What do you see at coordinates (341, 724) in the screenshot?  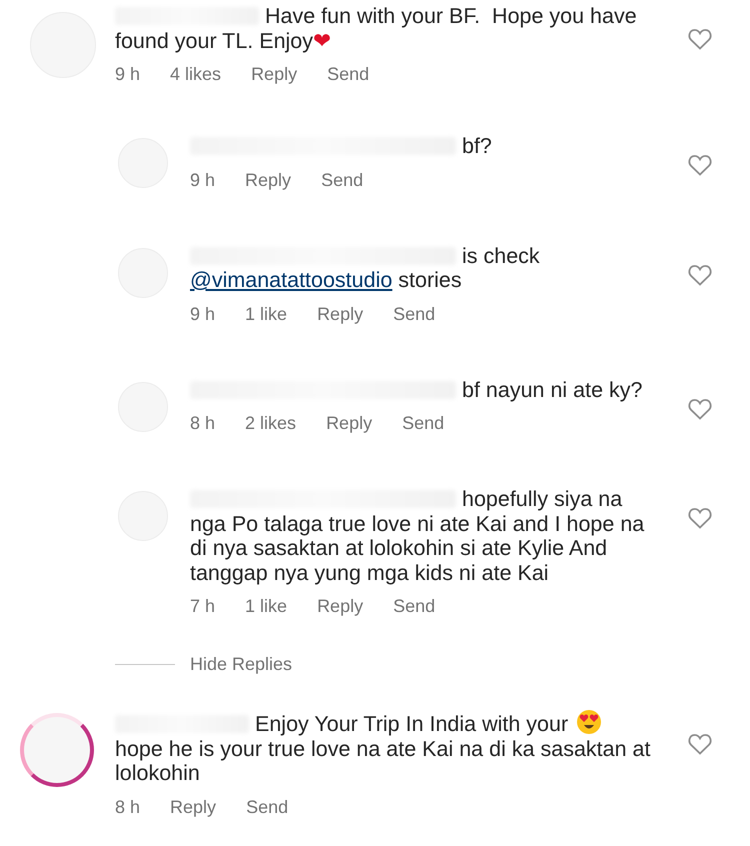 I see `comment-text: Enjoy Your Trip In India with your` at bounding box center [341, 724].